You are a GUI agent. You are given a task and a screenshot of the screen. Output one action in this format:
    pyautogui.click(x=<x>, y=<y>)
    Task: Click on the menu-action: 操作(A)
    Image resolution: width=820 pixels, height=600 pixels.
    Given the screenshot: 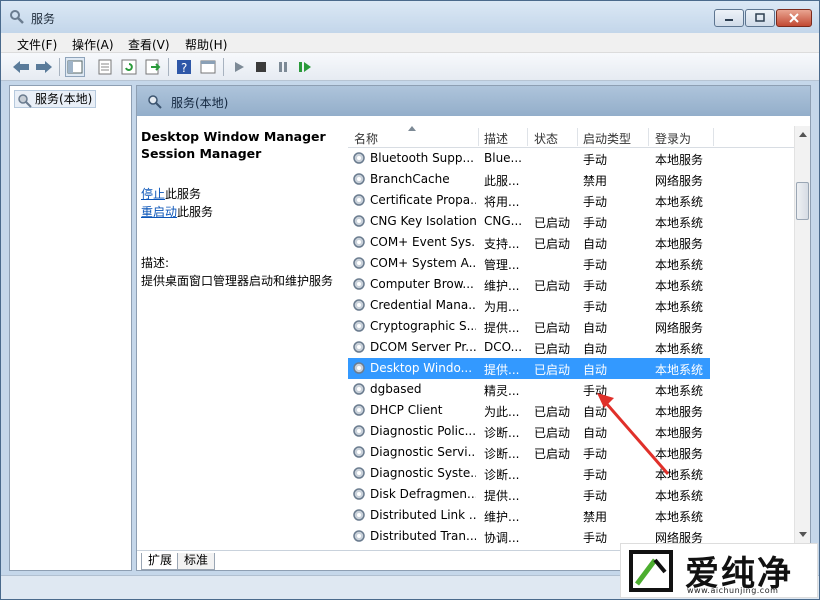 What is the action you would take?
    pyautogui.click(x=93, y=44)
    